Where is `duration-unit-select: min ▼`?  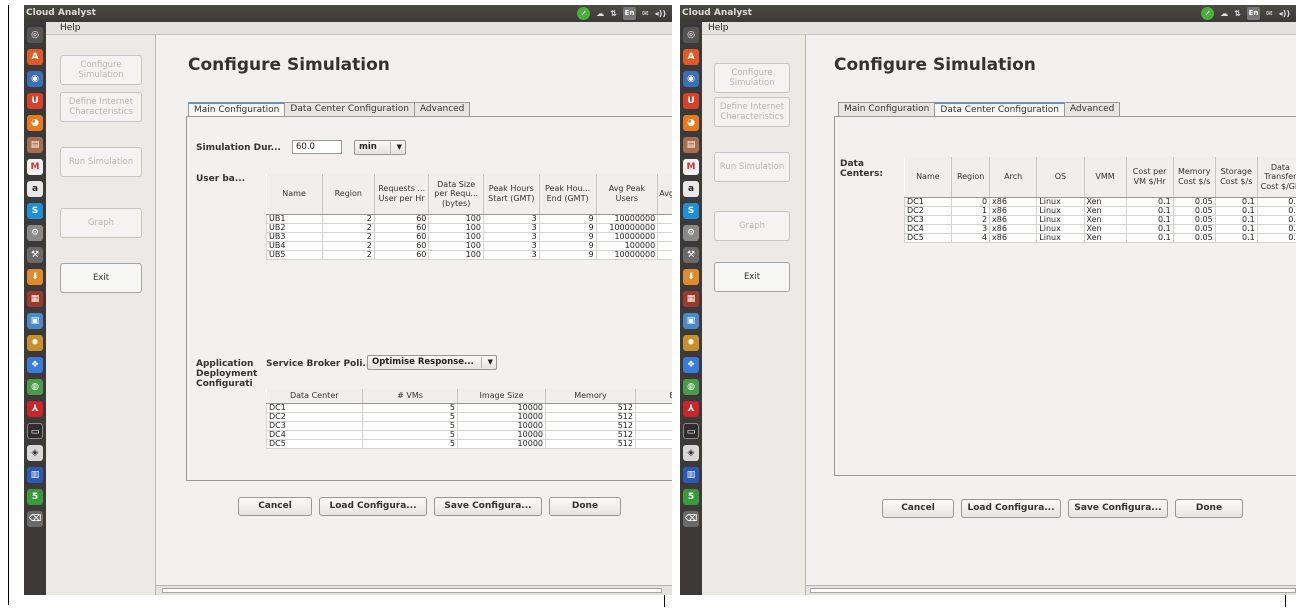 duration-unit-select: min ▼ is located at coordinates (380, 147).